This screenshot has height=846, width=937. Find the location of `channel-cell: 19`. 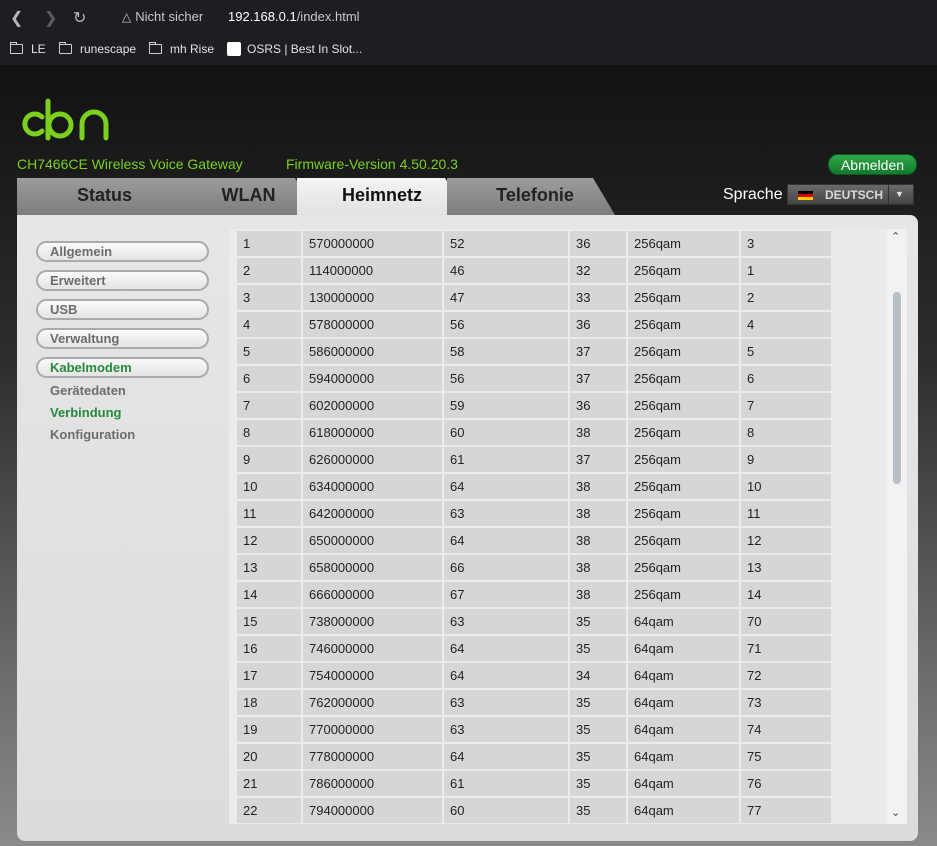

channel-cell: 19 is located at coordinates (269, 729).